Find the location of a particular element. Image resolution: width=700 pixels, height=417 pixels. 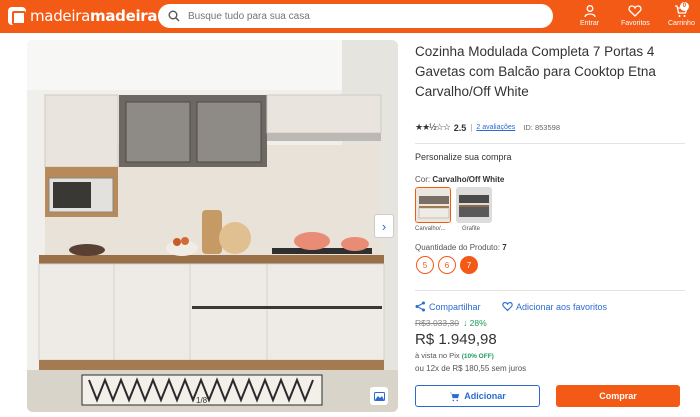

swatch-carvalho-thumb is located at coordinates (433, 205).